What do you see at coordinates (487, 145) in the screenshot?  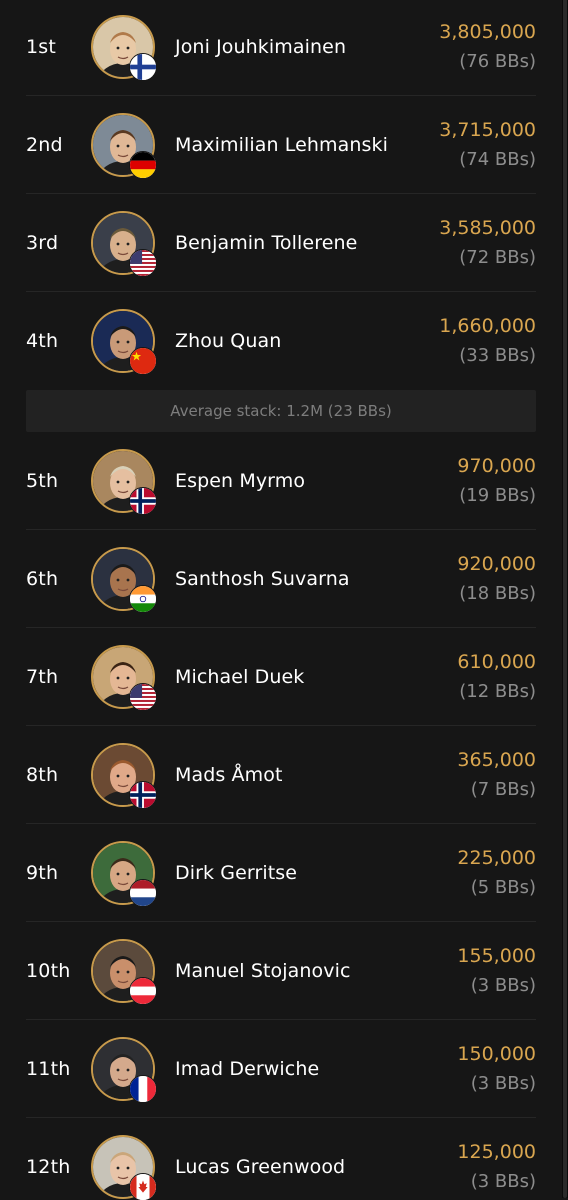 I see `chip-stack: 3,715,000 (74 BBs)` at bounding box center [487, 145].